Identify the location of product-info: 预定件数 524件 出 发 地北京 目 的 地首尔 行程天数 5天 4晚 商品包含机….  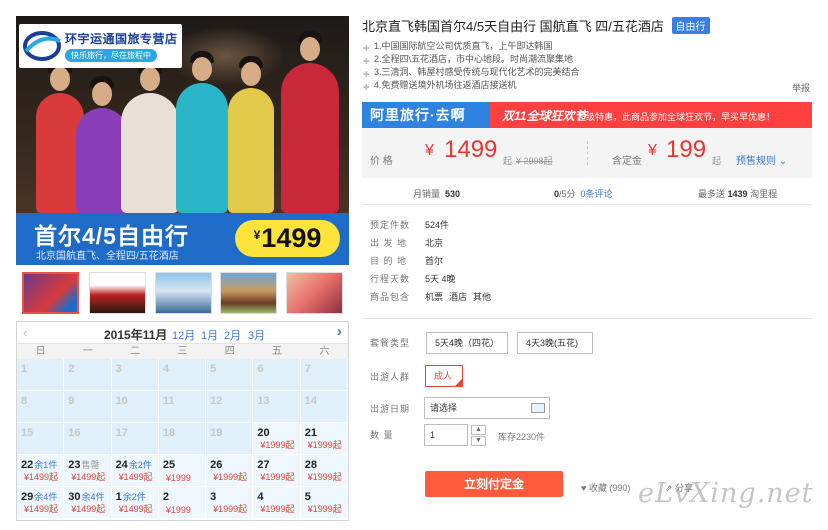
(433, 263).